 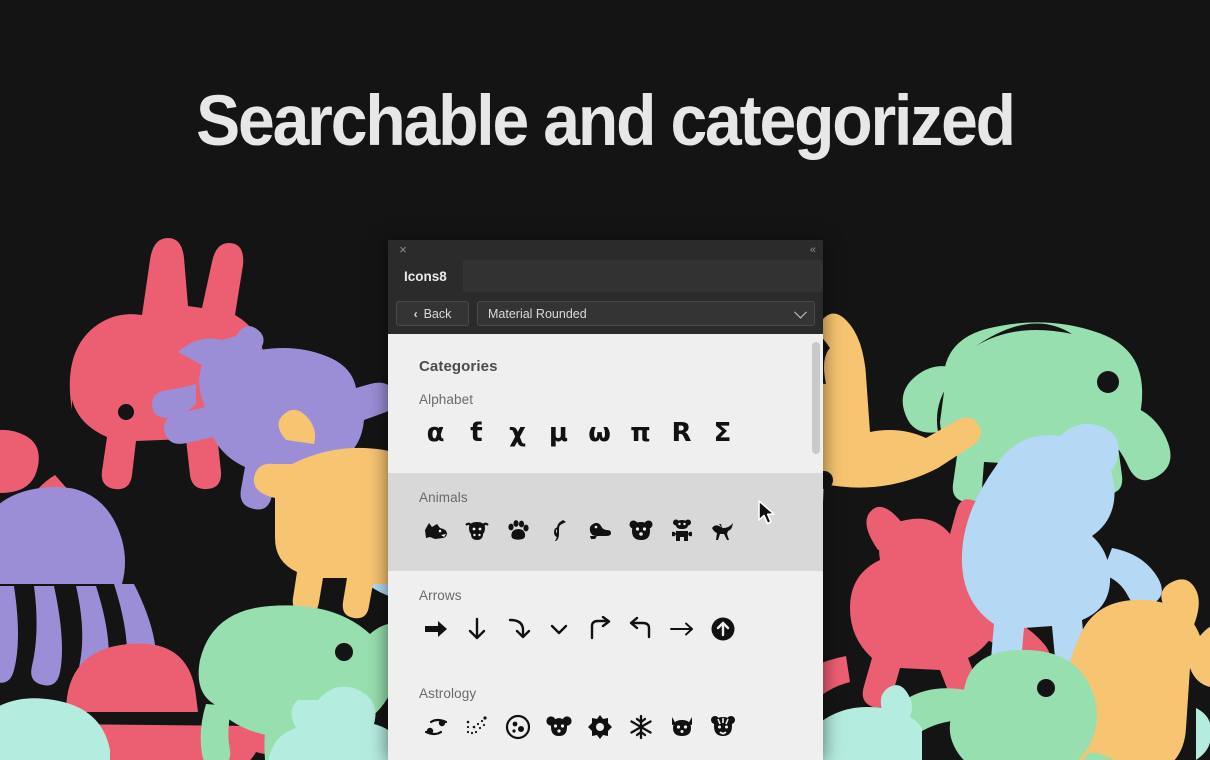 What do you see at coordinates (446, 399) in the screenshot?
I see `category-title-alphabet: Alphabet` at bounding box center [446, 399].